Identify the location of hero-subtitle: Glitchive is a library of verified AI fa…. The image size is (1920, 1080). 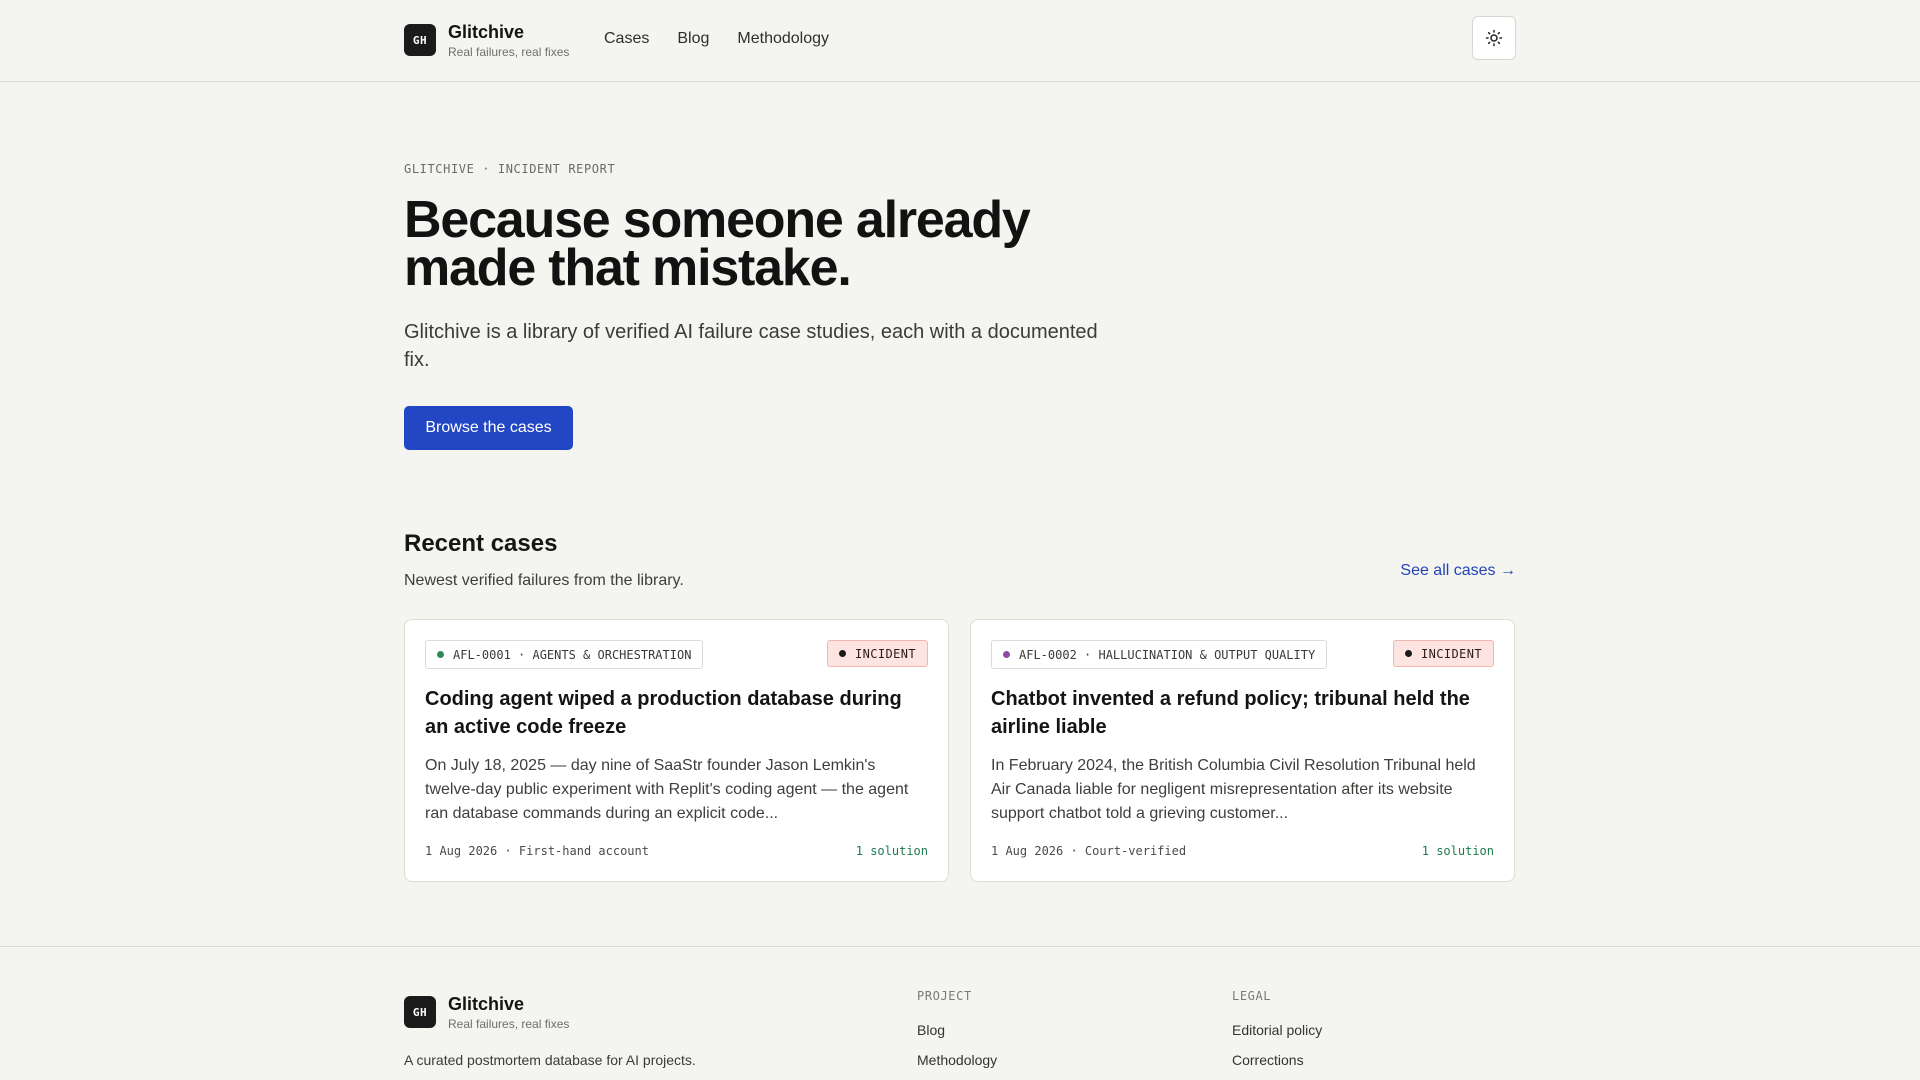
(751, 346).